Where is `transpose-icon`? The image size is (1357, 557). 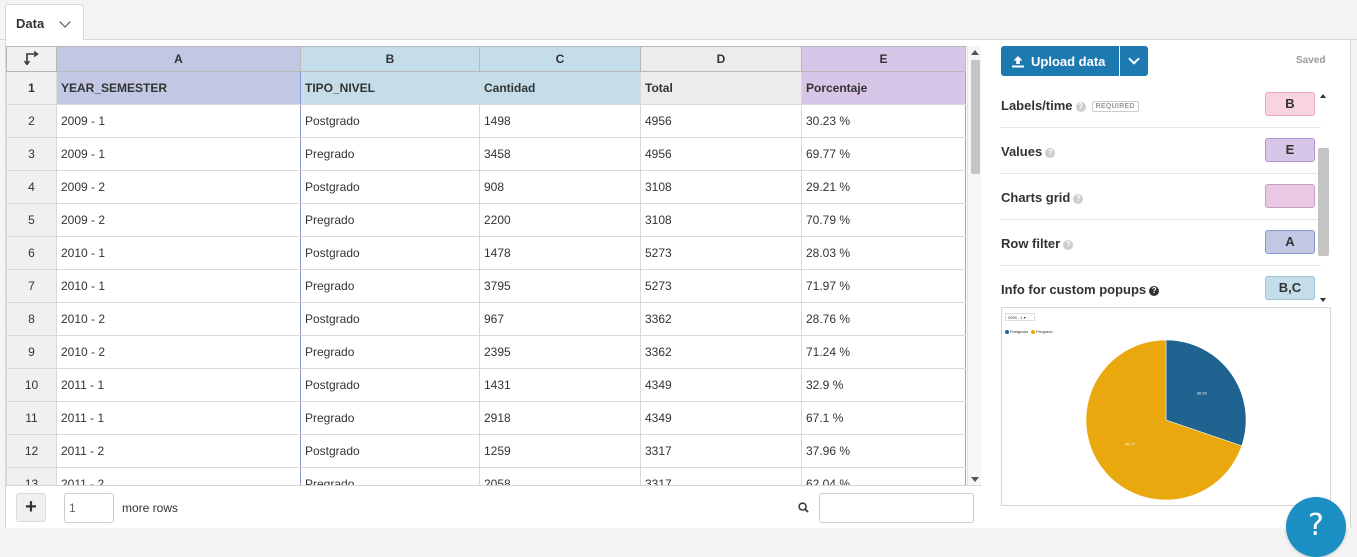 transpose-icon is located at coordinates (31, 59).